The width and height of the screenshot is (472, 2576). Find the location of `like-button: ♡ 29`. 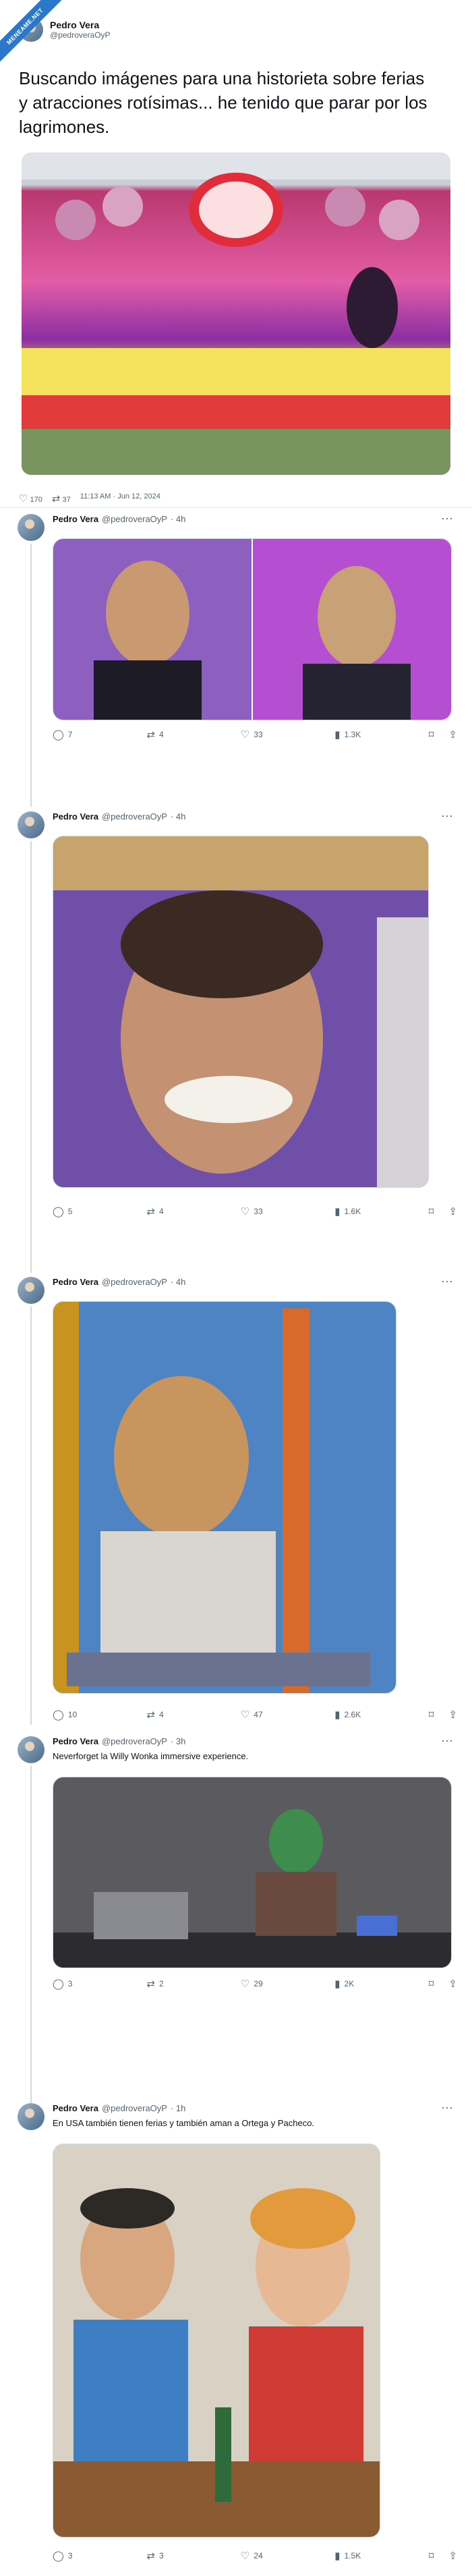

like-button: ♡ 29 is located at coordinates (261, 1984).